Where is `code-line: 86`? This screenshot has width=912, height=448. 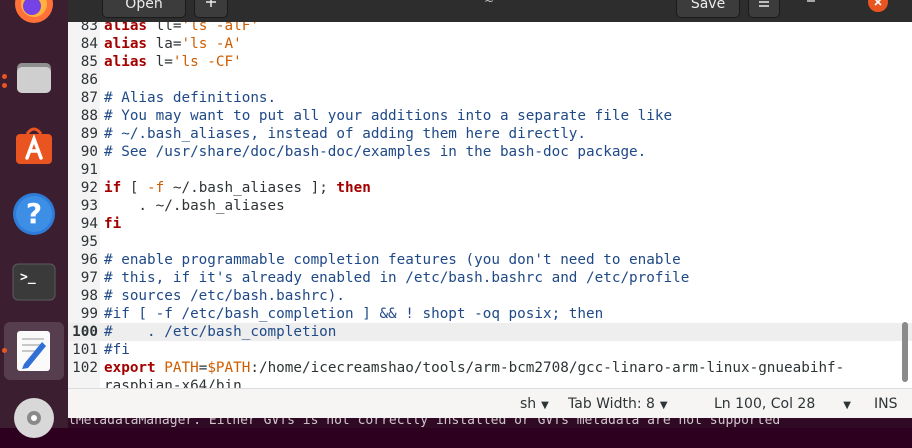
code-line: 86 is located at coordinates (490, 80).